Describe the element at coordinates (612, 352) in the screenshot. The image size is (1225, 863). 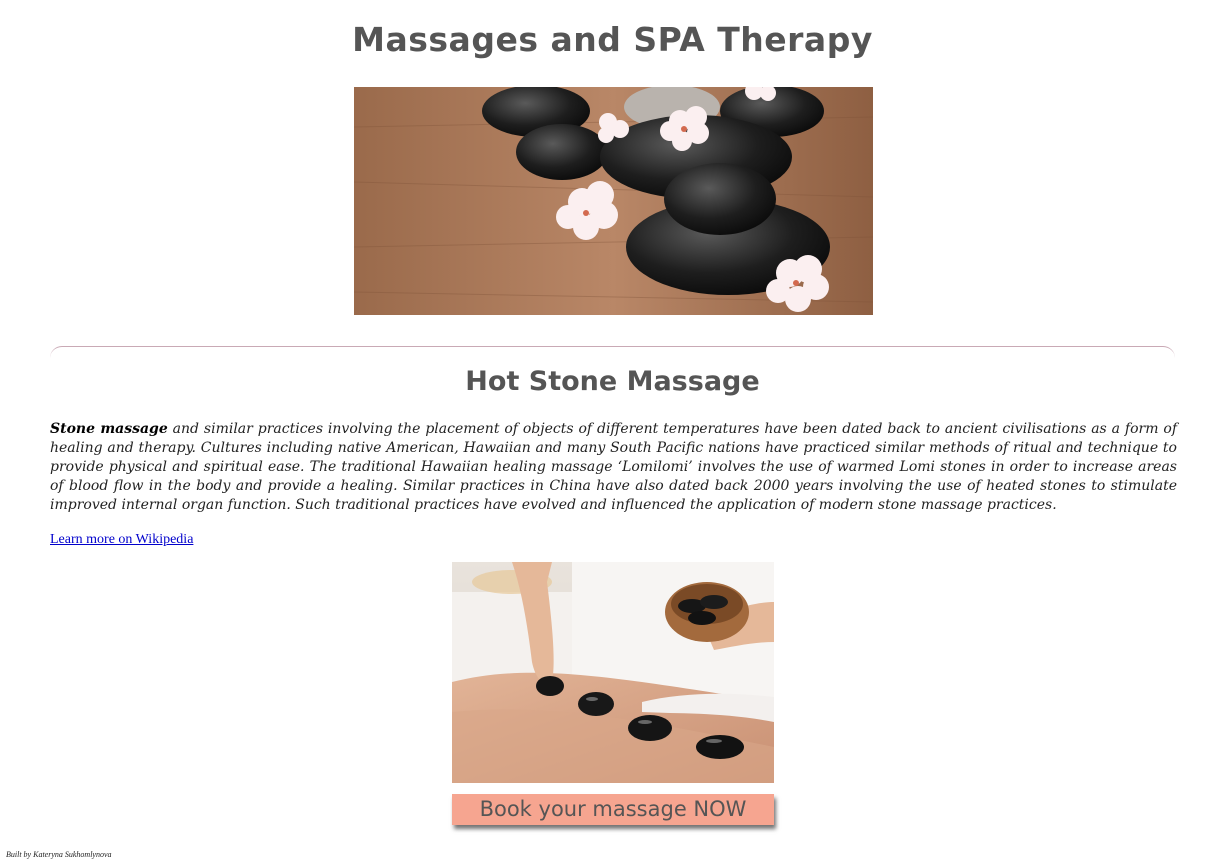
I see `section-divider` at that location.